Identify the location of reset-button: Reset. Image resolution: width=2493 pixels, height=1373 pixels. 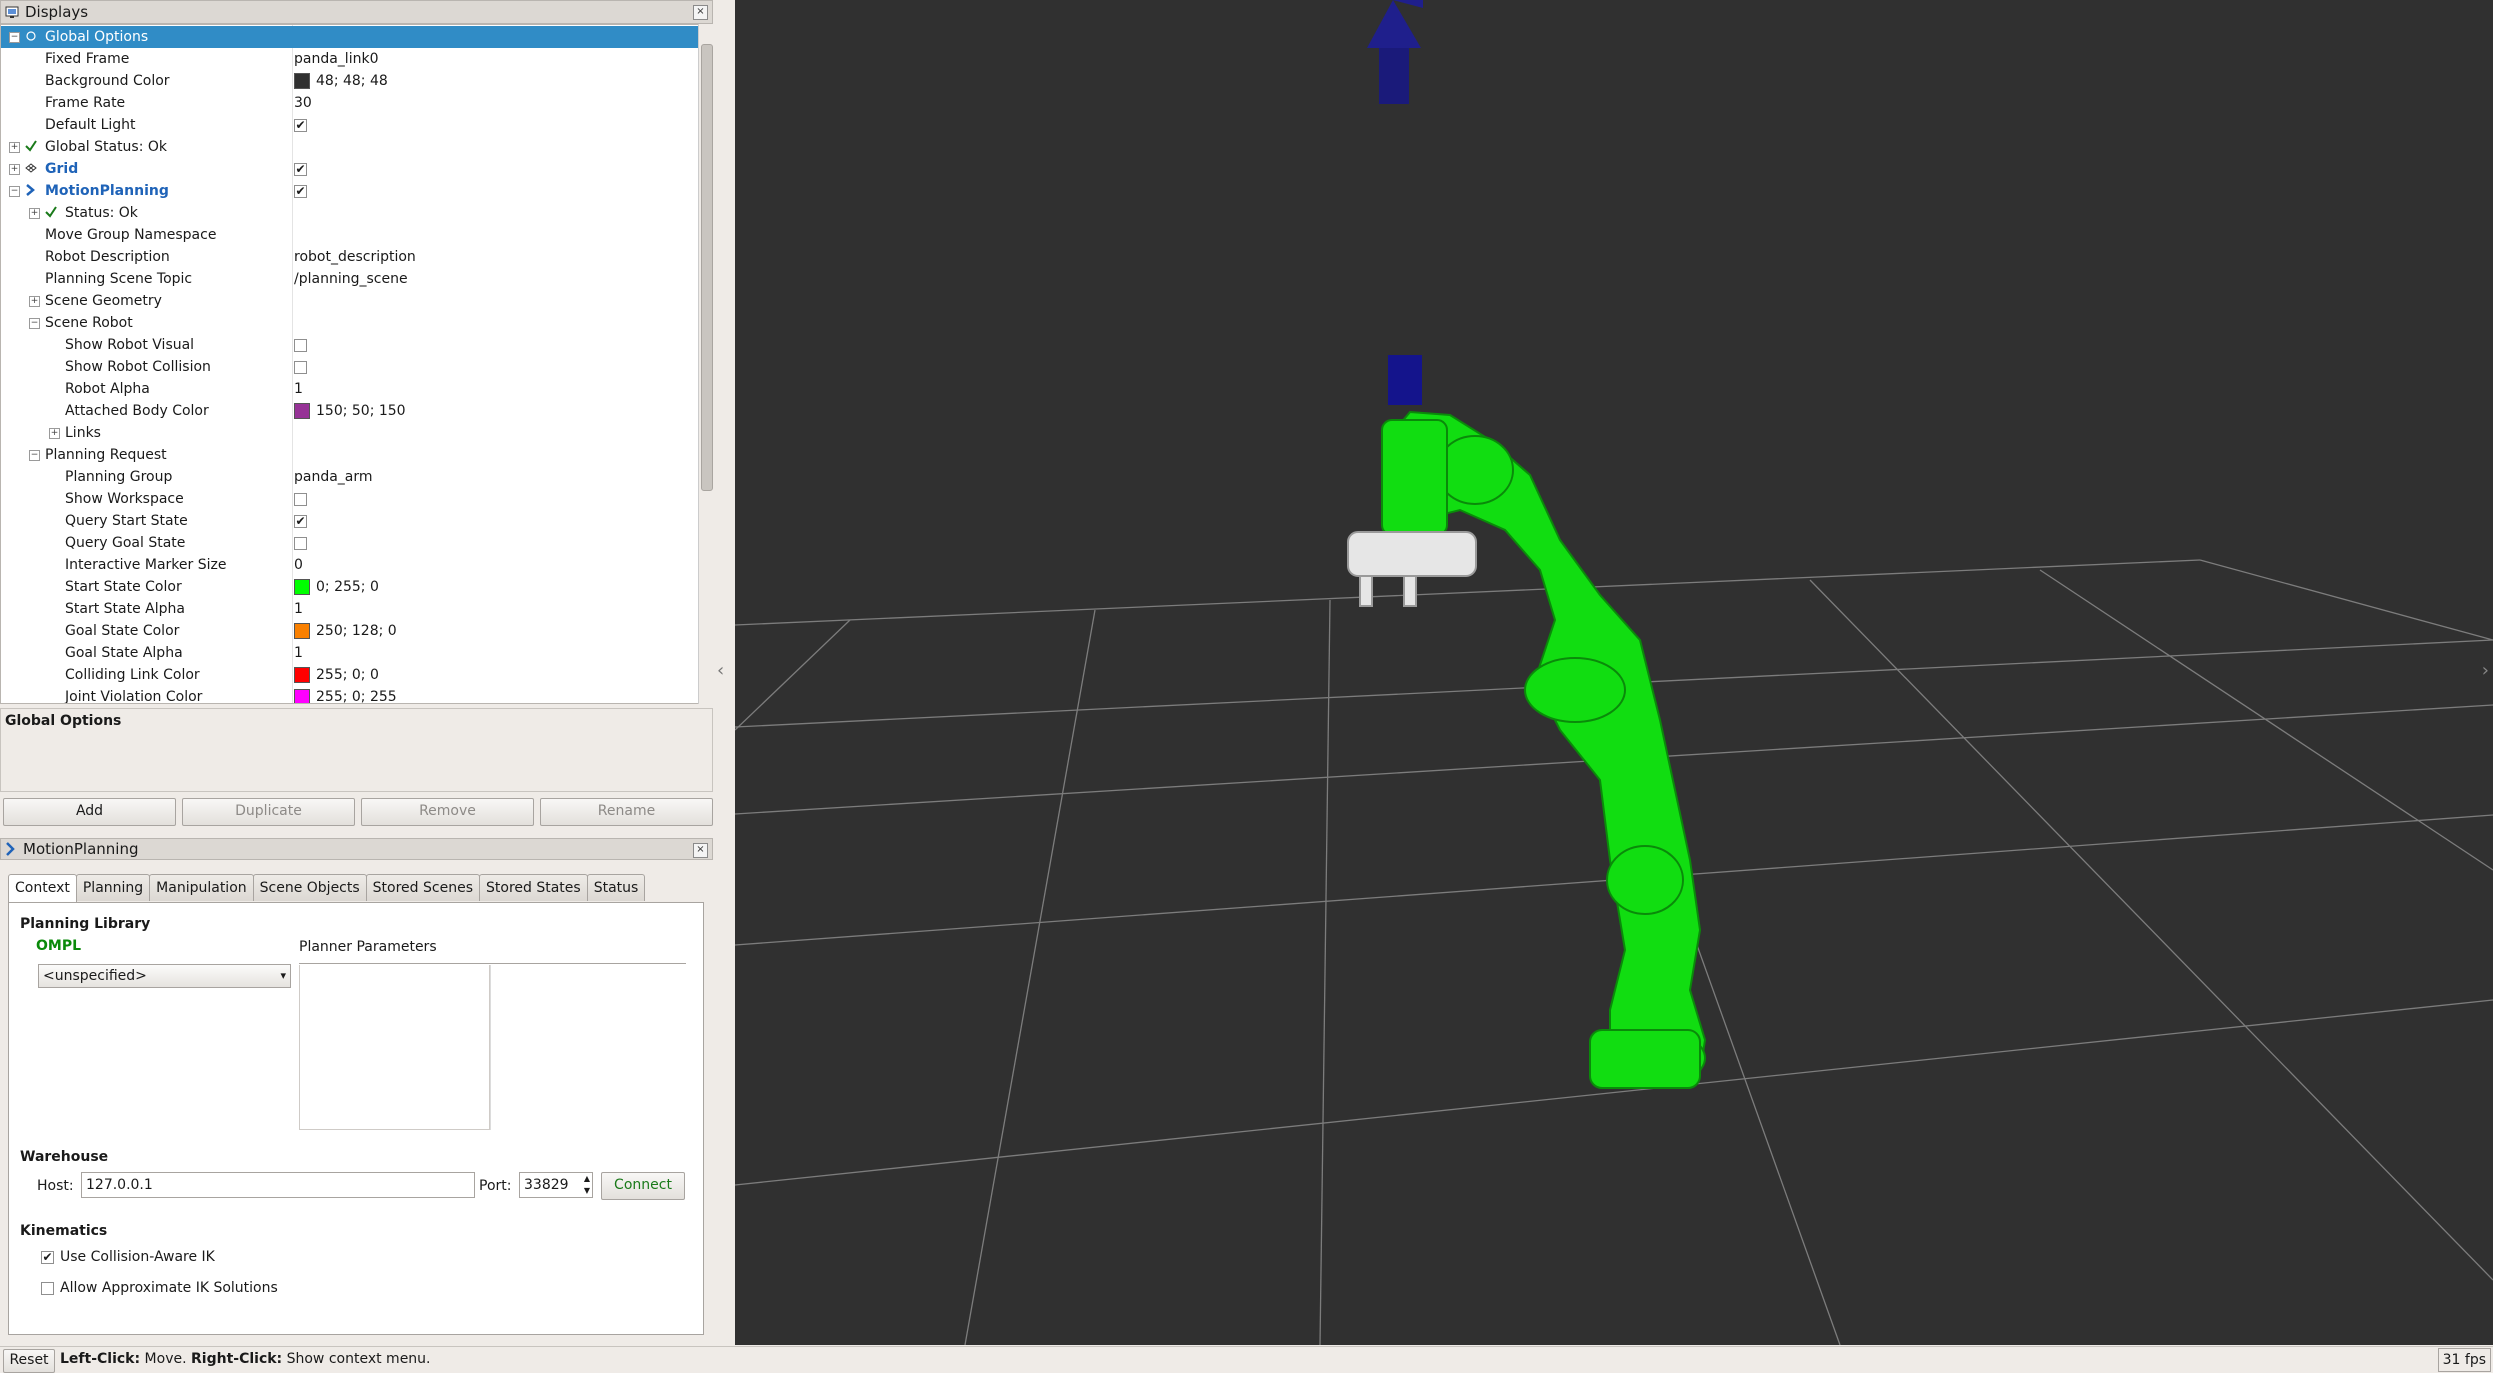
(29, 1361).